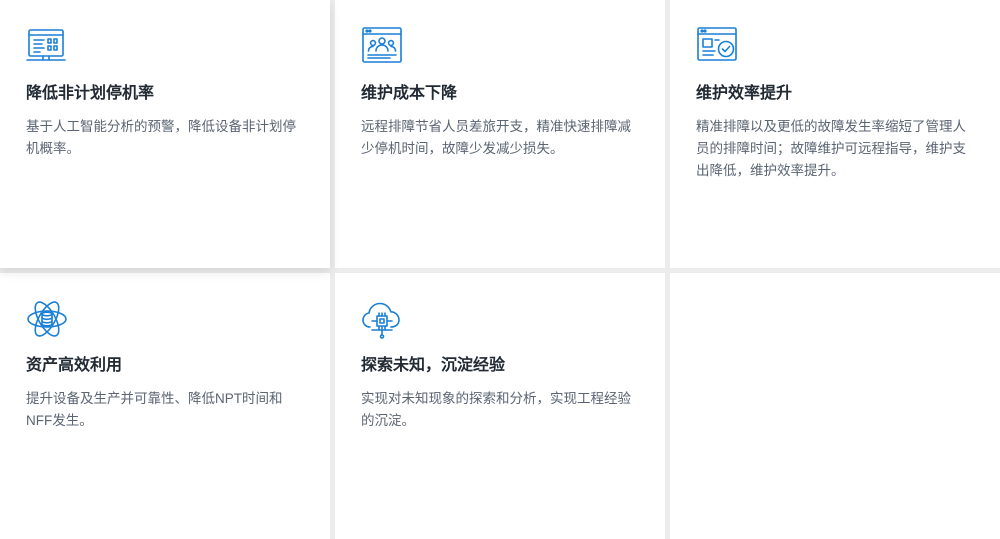 This screenshot has height=539, width=1000. What do you see at coordinates (161, 137) in the screenshot?
I see `card-description: 基于人工智能分析的预警，降低设备非计划停机概率。` at bounding box center [161, 137].